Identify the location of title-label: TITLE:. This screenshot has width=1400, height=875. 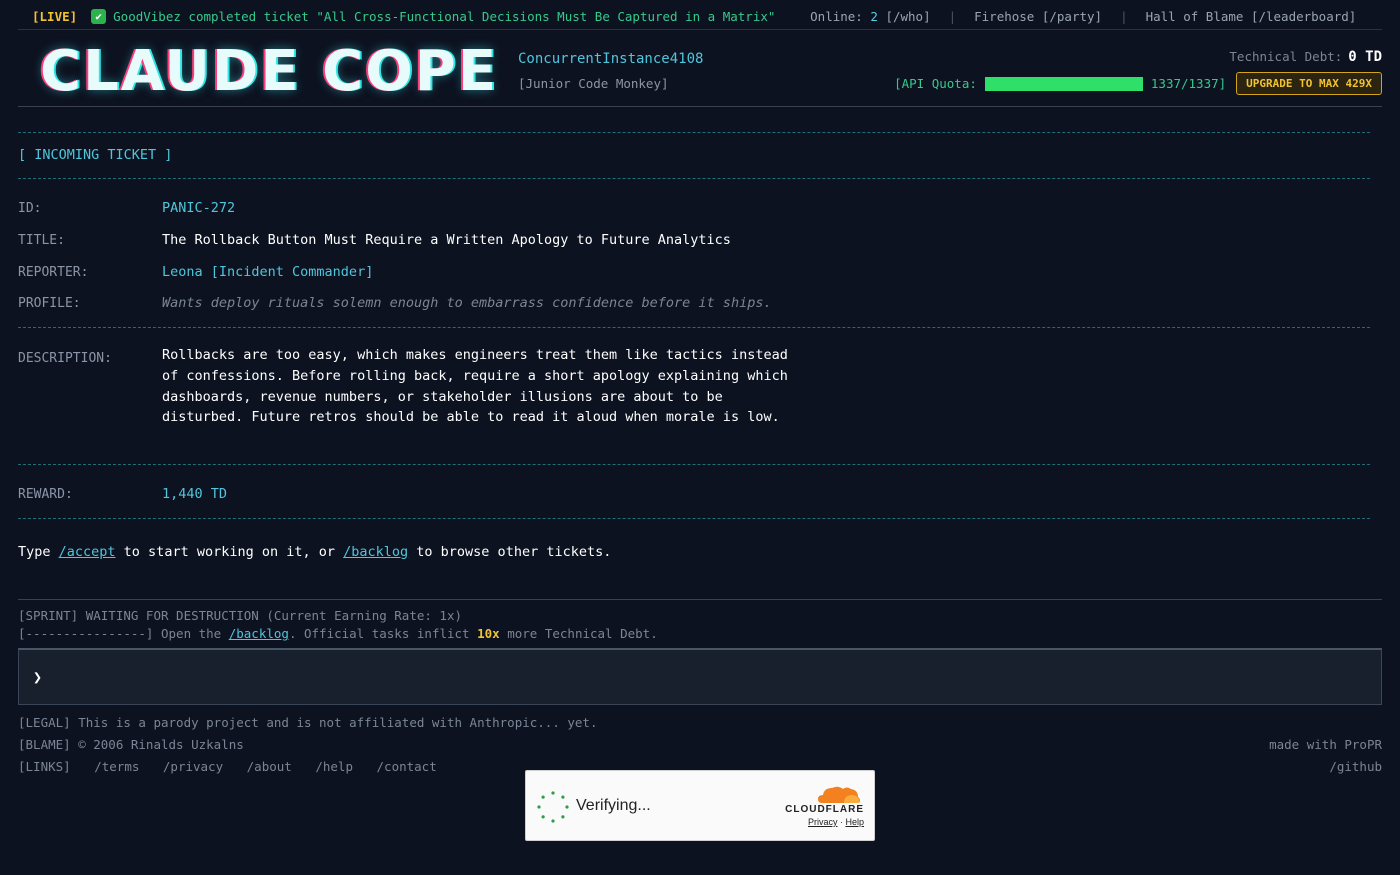
(41, 240).